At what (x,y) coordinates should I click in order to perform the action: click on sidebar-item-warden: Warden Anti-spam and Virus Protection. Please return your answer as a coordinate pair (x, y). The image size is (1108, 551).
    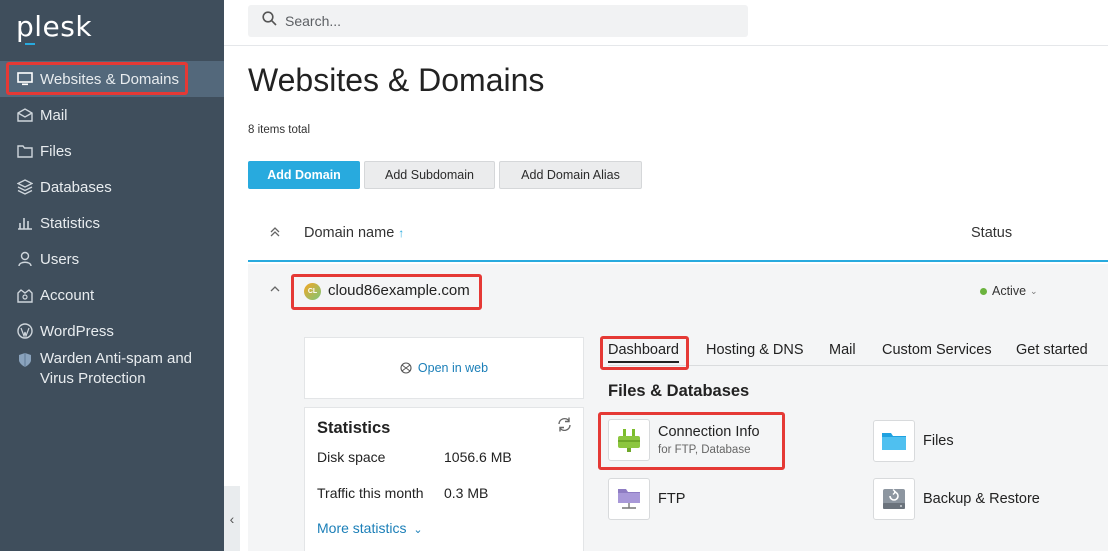
    Looking at the image, I should click on (112, 370).